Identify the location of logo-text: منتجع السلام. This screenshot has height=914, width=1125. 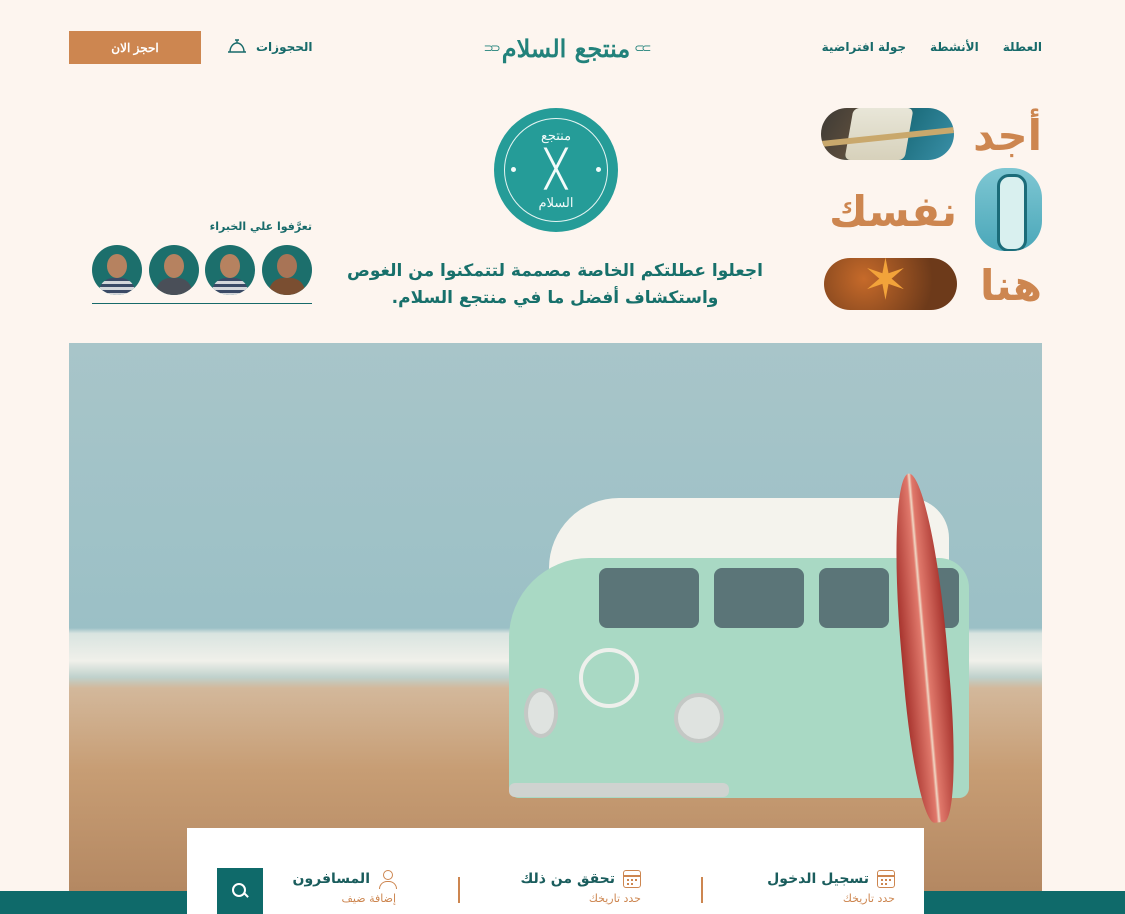
(566, 48).